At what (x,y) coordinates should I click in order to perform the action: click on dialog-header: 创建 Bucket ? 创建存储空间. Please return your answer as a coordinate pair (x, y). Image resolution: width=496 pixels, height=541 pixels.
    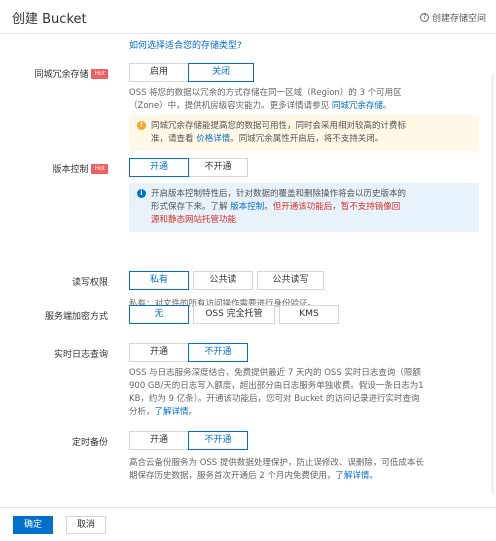
    Looking at the image, I should click on (248, 17).